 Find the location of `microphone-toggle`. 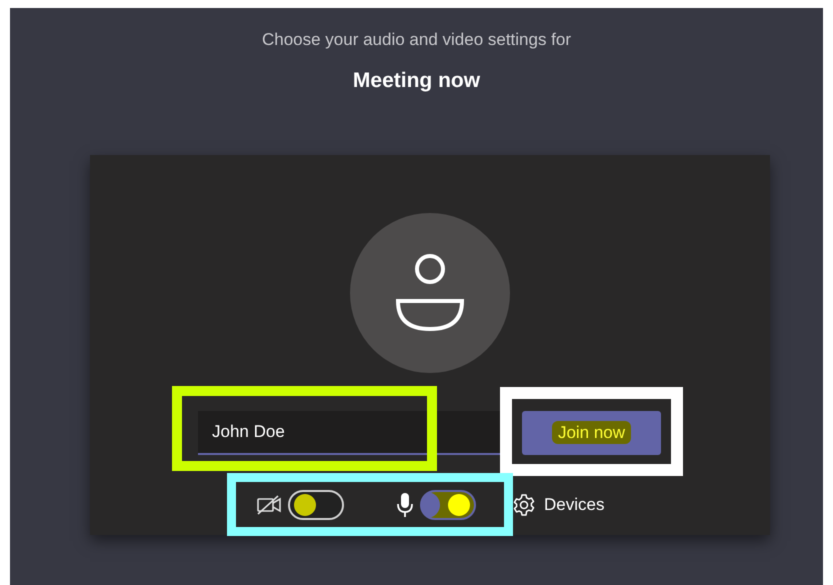

microphone-toggle is located at coordinates (448, 505).